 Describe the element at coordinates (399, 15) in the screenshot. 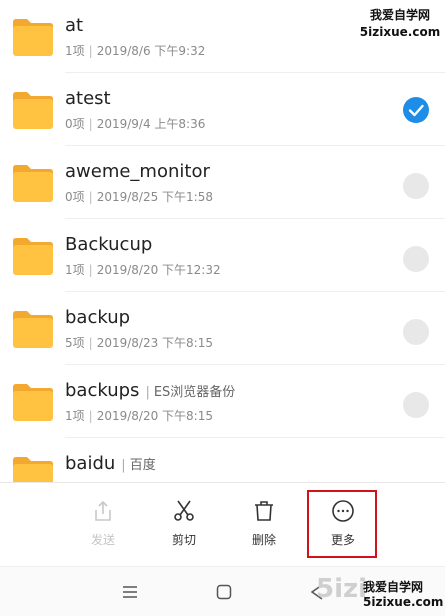

I see `watermark-top-title: 我爱自学网` at that location.